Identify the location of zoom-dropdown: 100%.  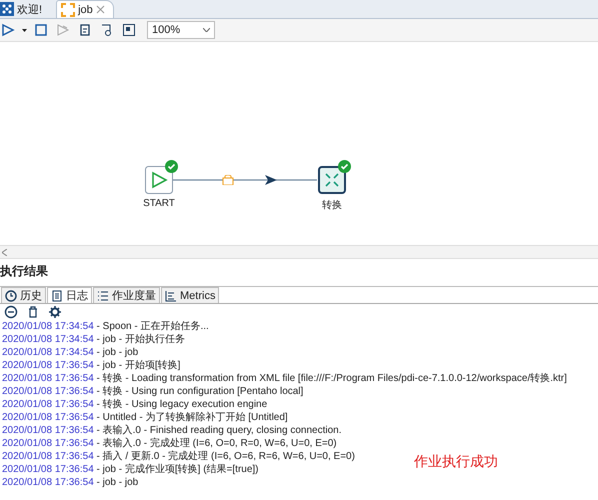
(181, 30).